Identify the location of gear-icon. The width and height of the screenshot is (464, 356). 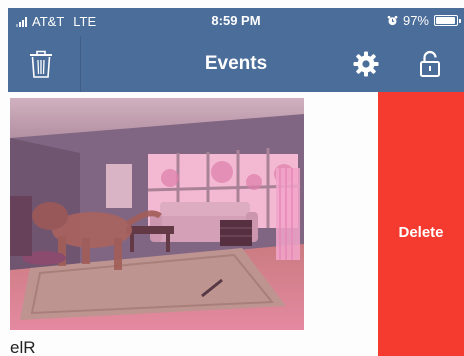
(366, 64).